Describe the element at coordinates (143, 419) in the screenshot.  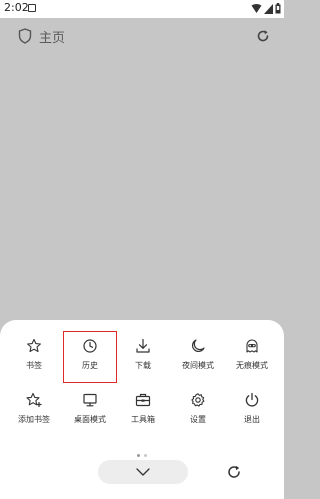
I see `menu-item-label: 工具箱` at that location.